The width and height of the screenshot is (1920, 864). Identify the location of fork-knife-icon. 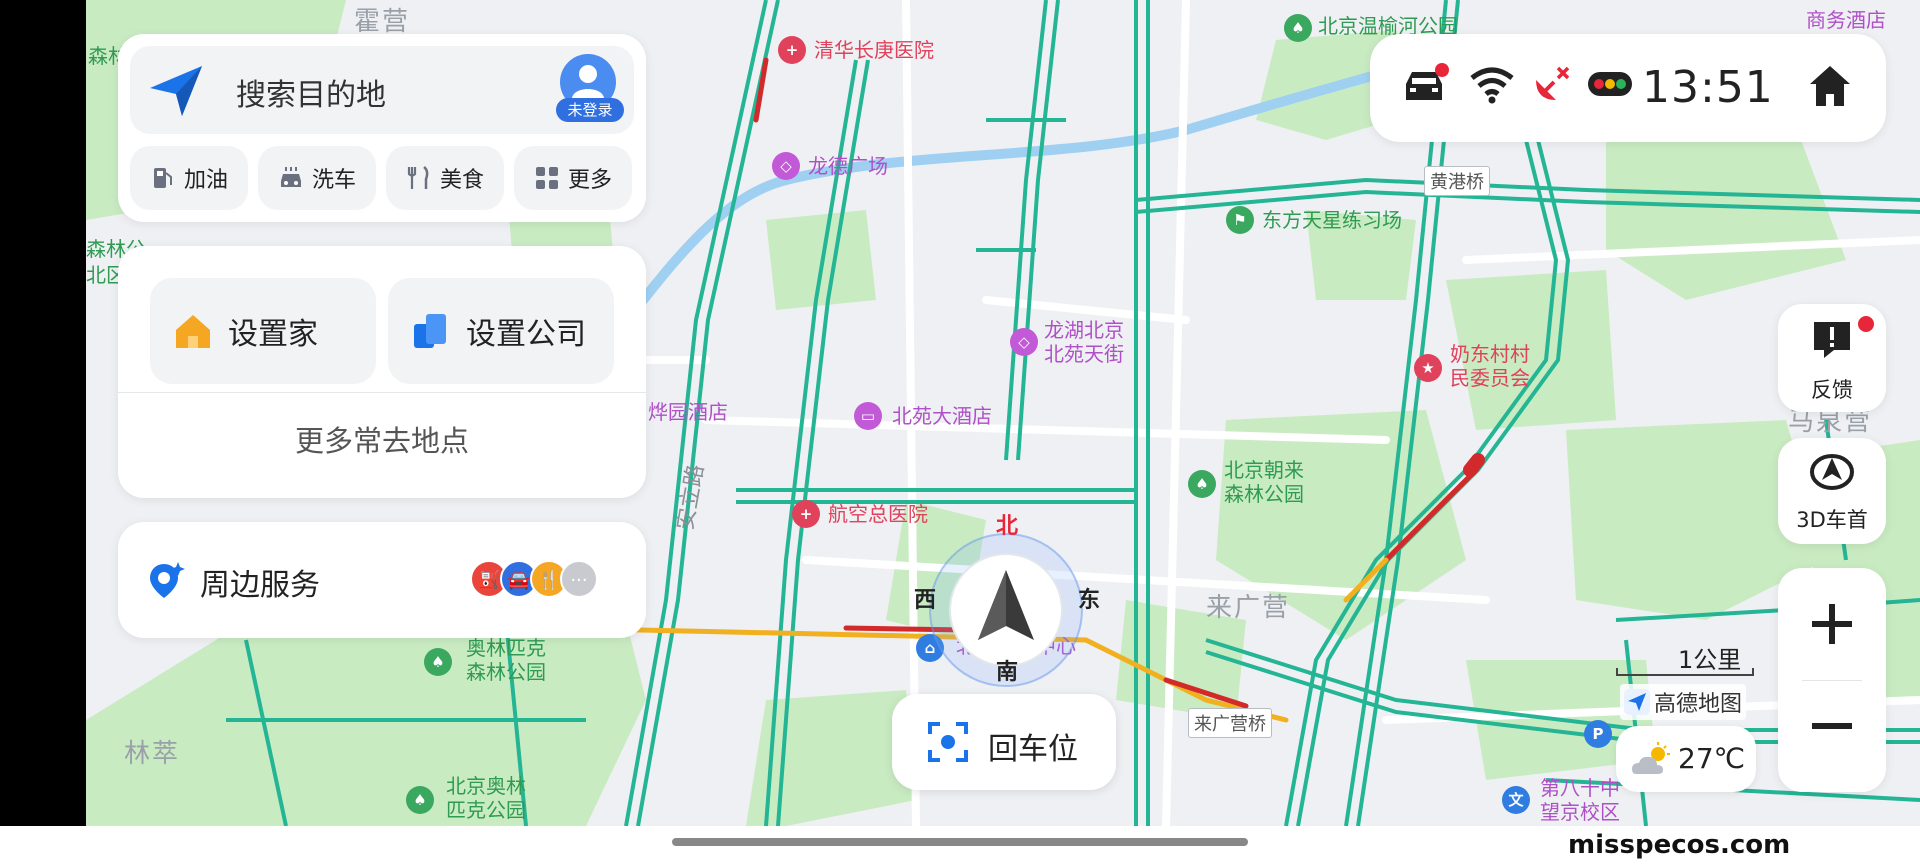
(418, 177).